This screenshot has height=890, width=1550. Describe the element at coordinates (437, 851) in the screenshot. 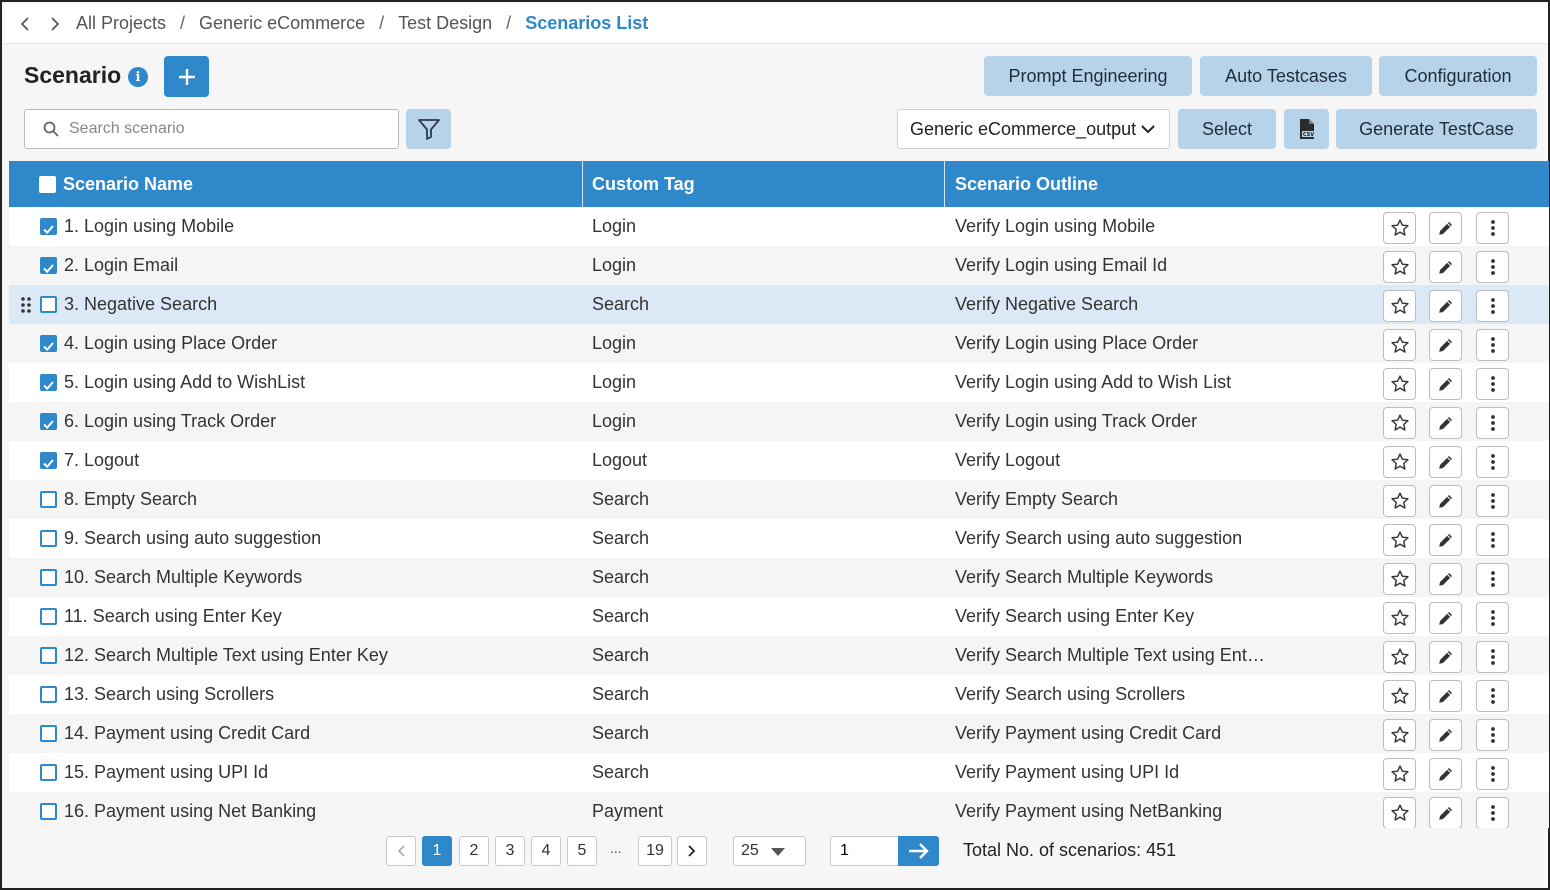

I see `page-button-1: 1` at that location.